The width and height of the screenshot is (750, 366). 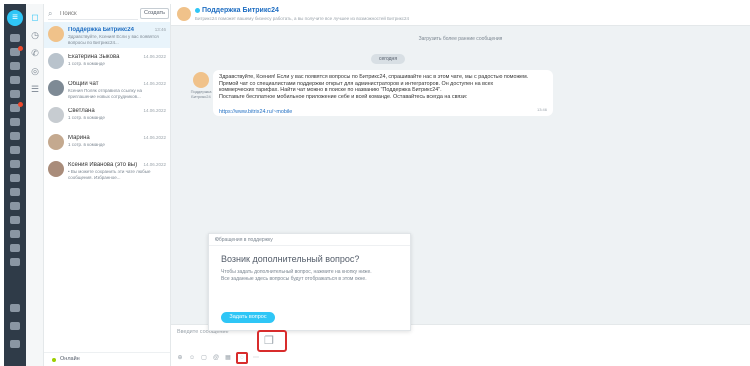 What do you see at coordinates (35, 89) in the screenshot?
I see `openlines-icon: ☰` at bounding box center [35, 89].